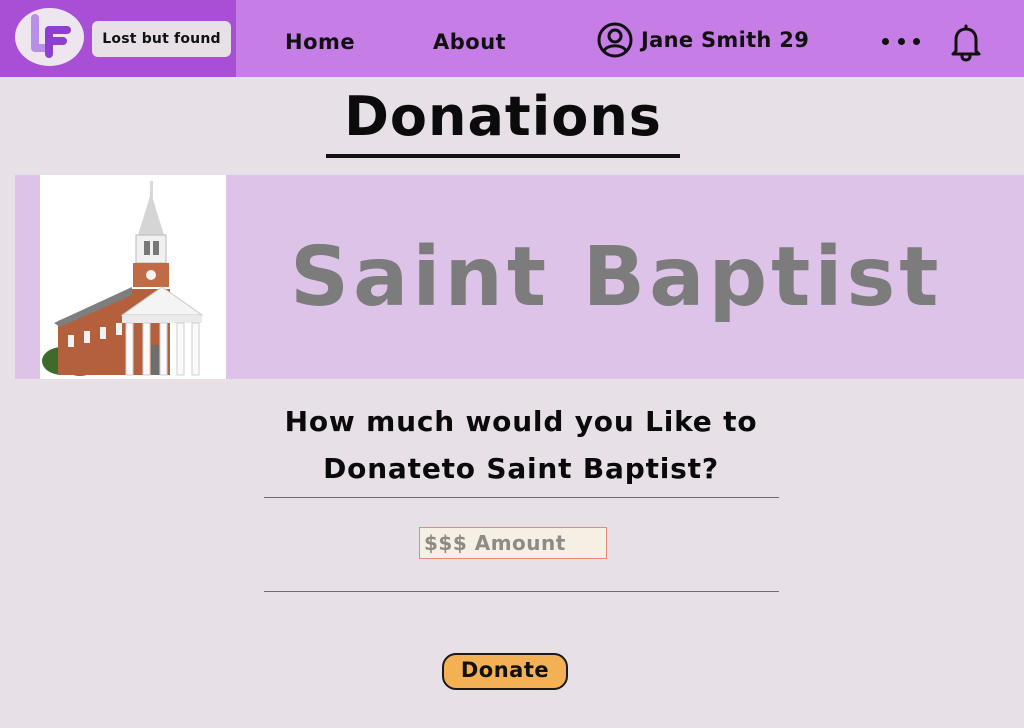  I want to click on lf-logo-icon, so click(51, 36).